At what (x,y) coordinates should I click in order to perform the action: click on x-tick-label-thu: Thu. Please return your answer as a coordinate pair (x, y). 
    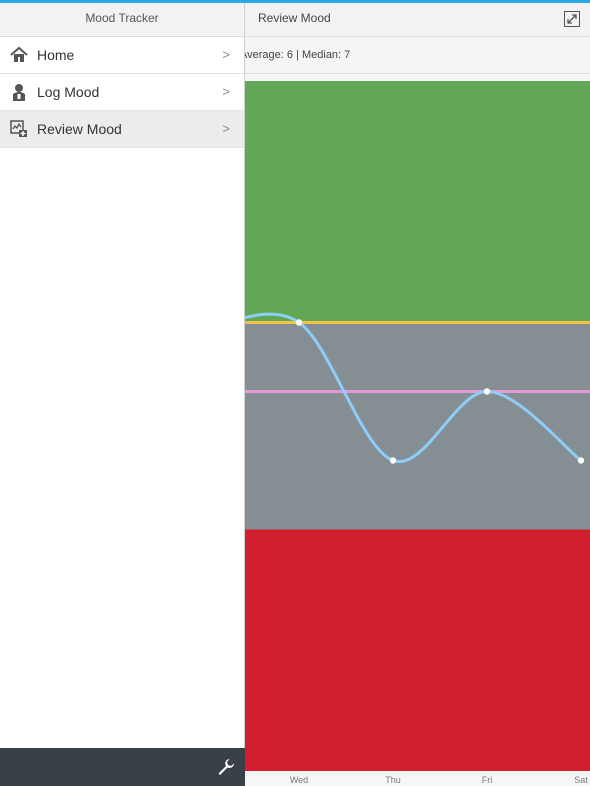
    Looking at the image, I should click on (393, 780).